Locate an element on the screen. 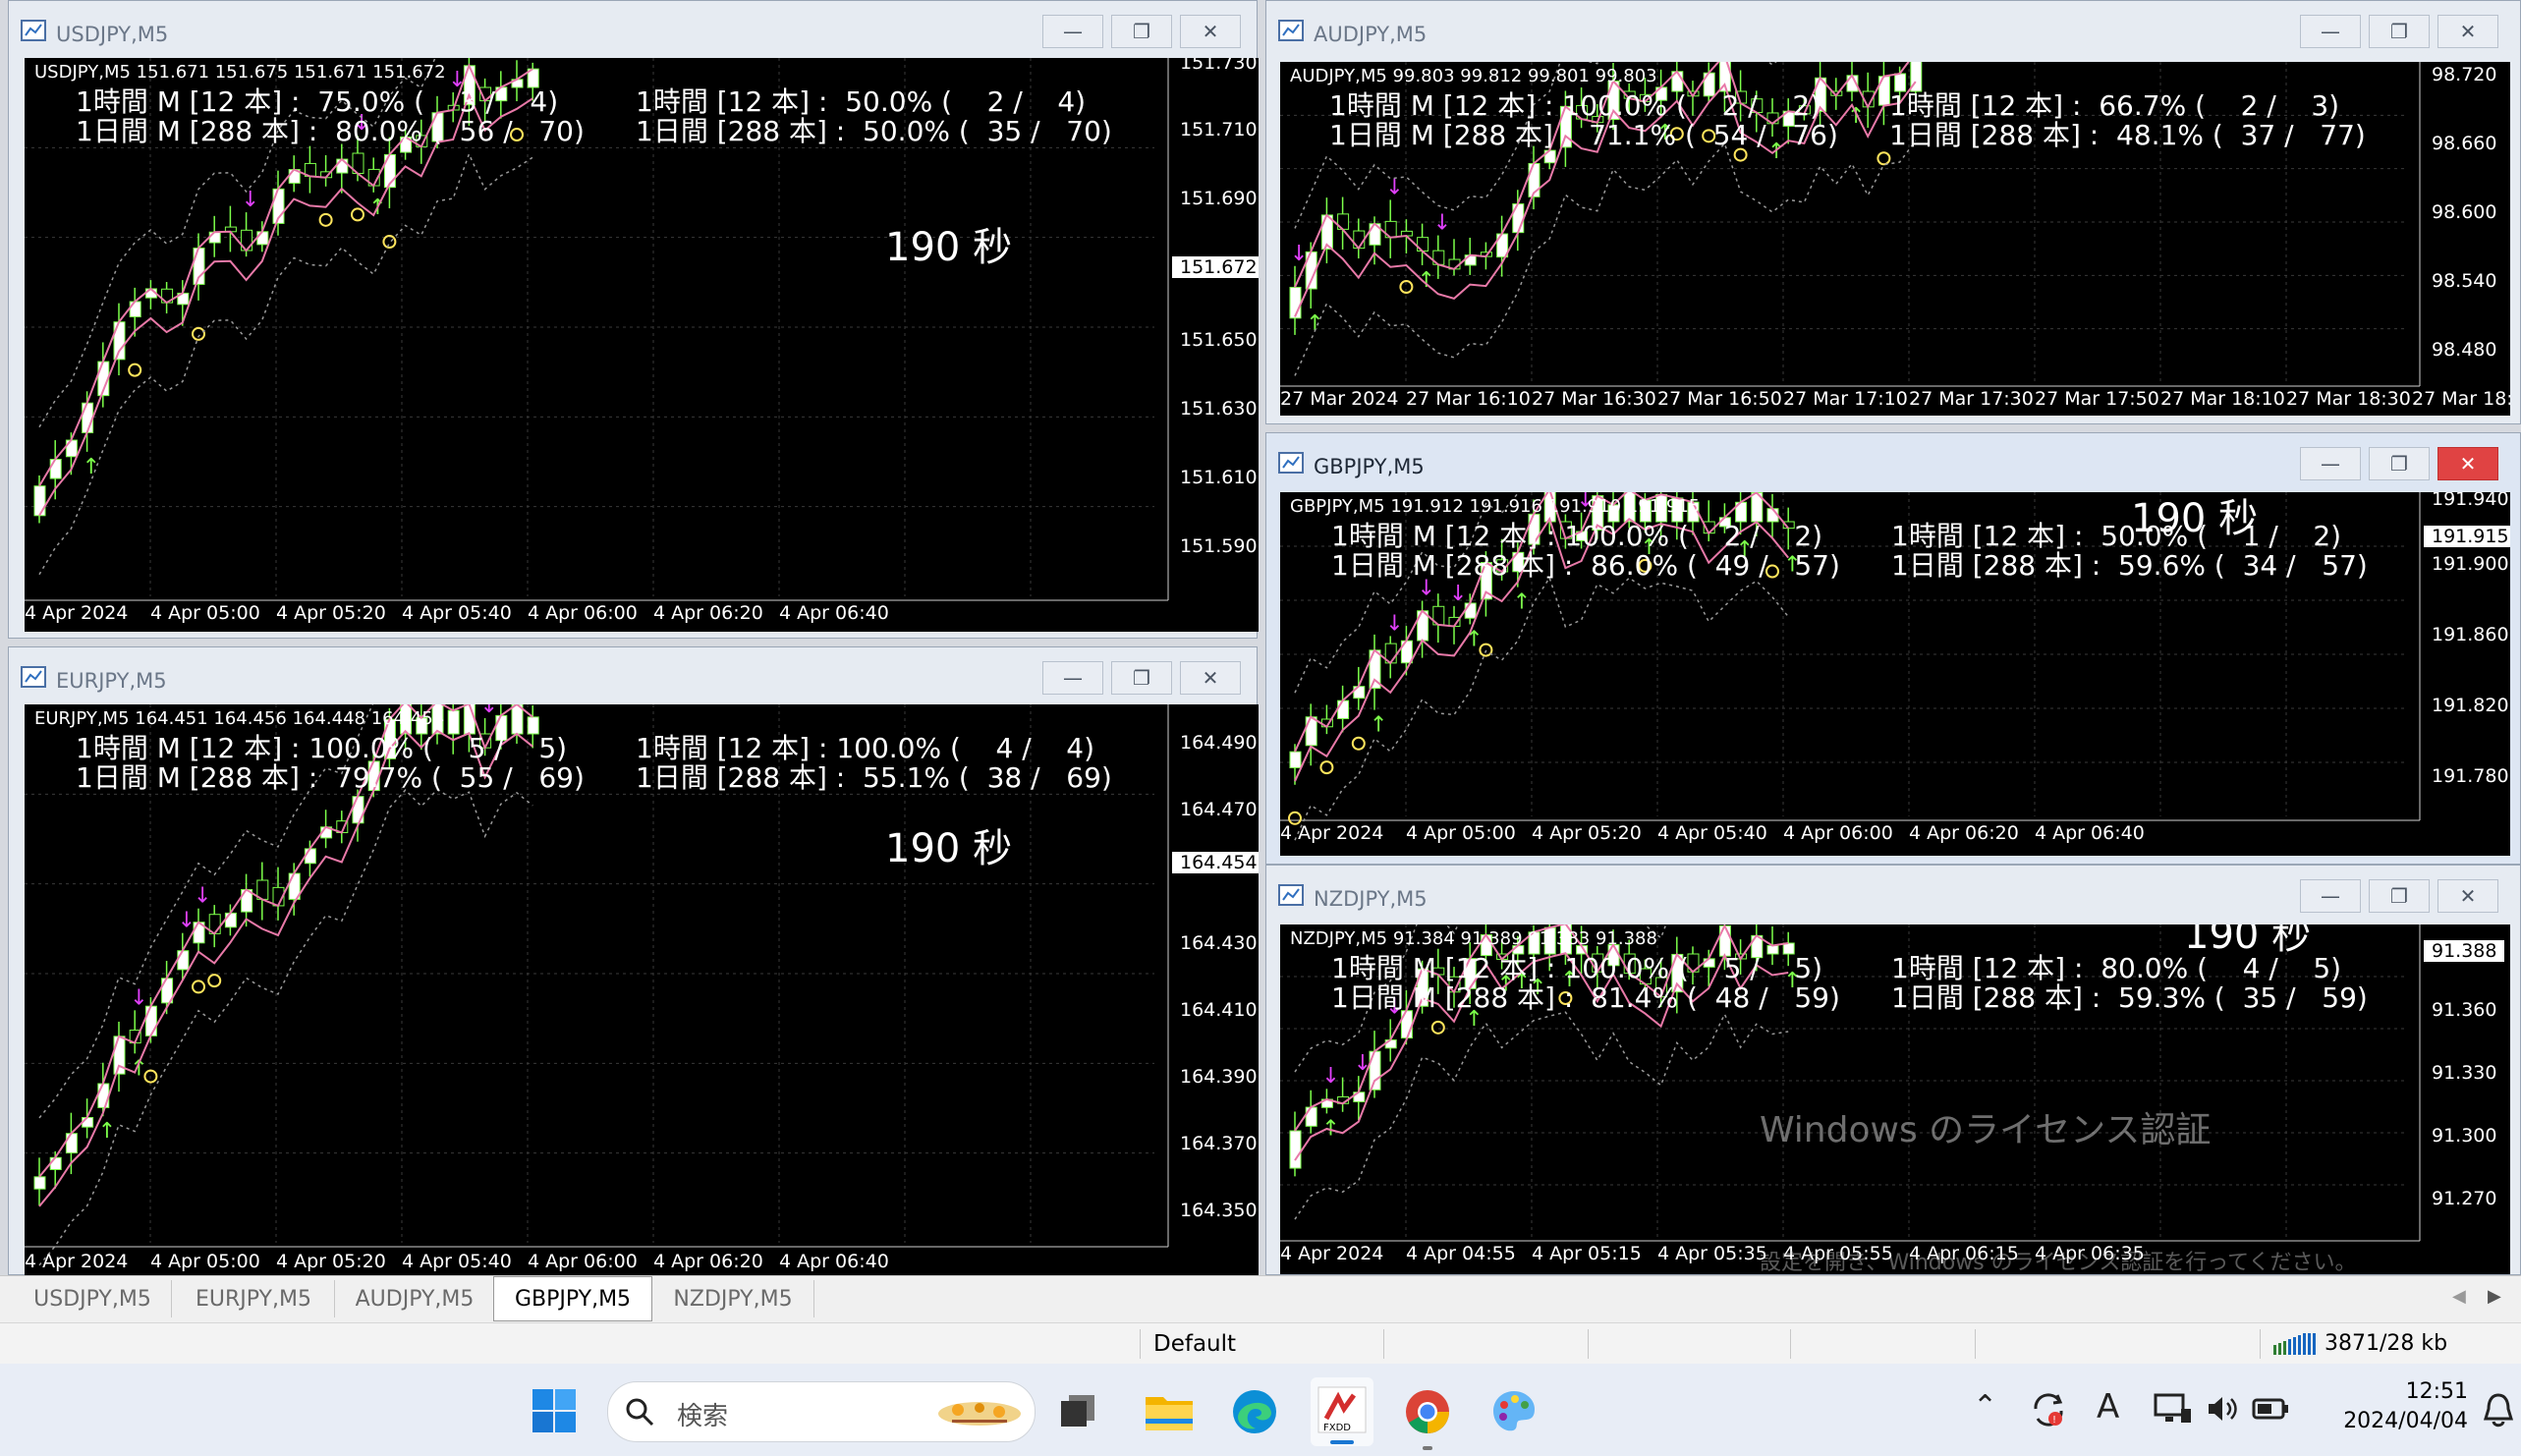  current-price-label: 151.672 is located at coordinates (1215, 267).